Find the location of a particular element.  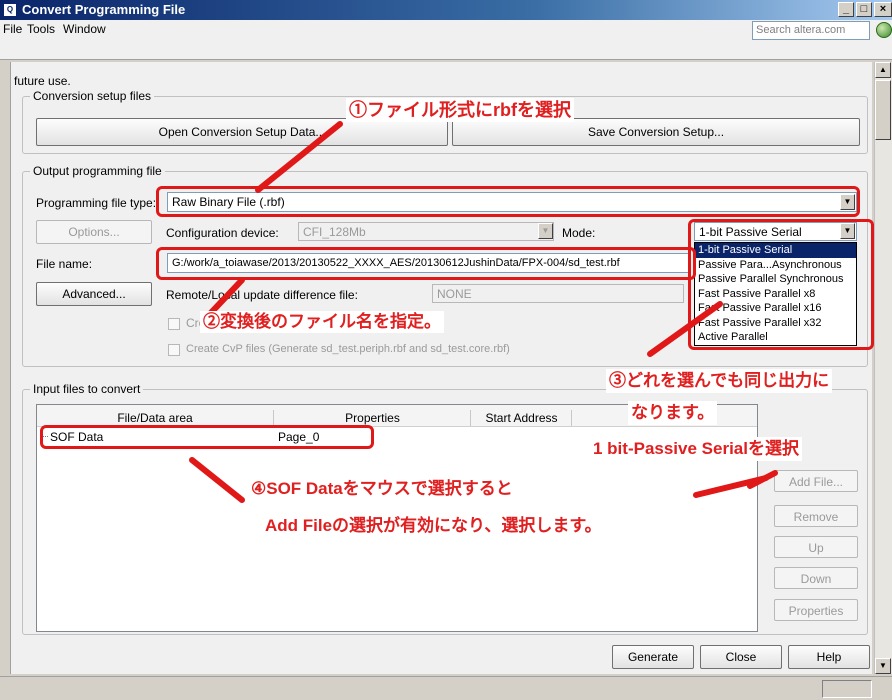

annotation-3-line1: ③どれを選んでも同じ出力に is located at coordinates (719, 381).